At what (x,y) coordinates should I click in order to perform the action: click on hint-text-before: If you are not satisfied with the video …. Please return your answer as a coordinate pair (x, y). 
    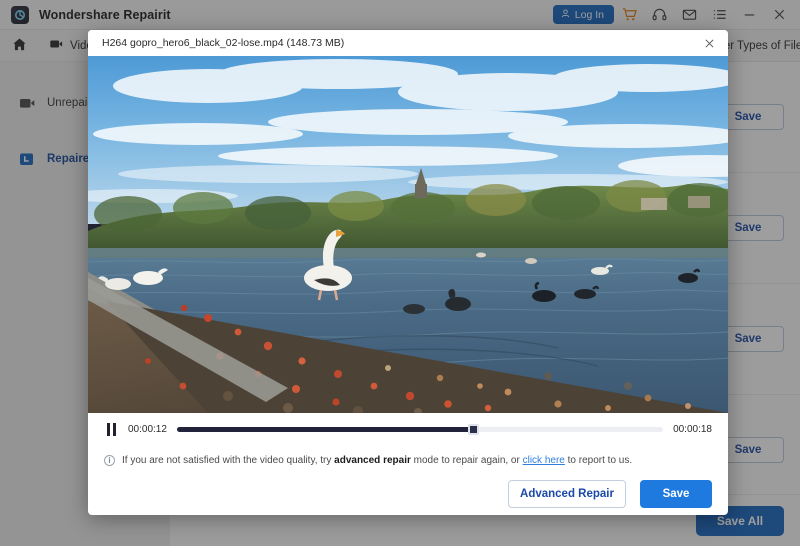
    Looking at the image, I should click on (227, 460).